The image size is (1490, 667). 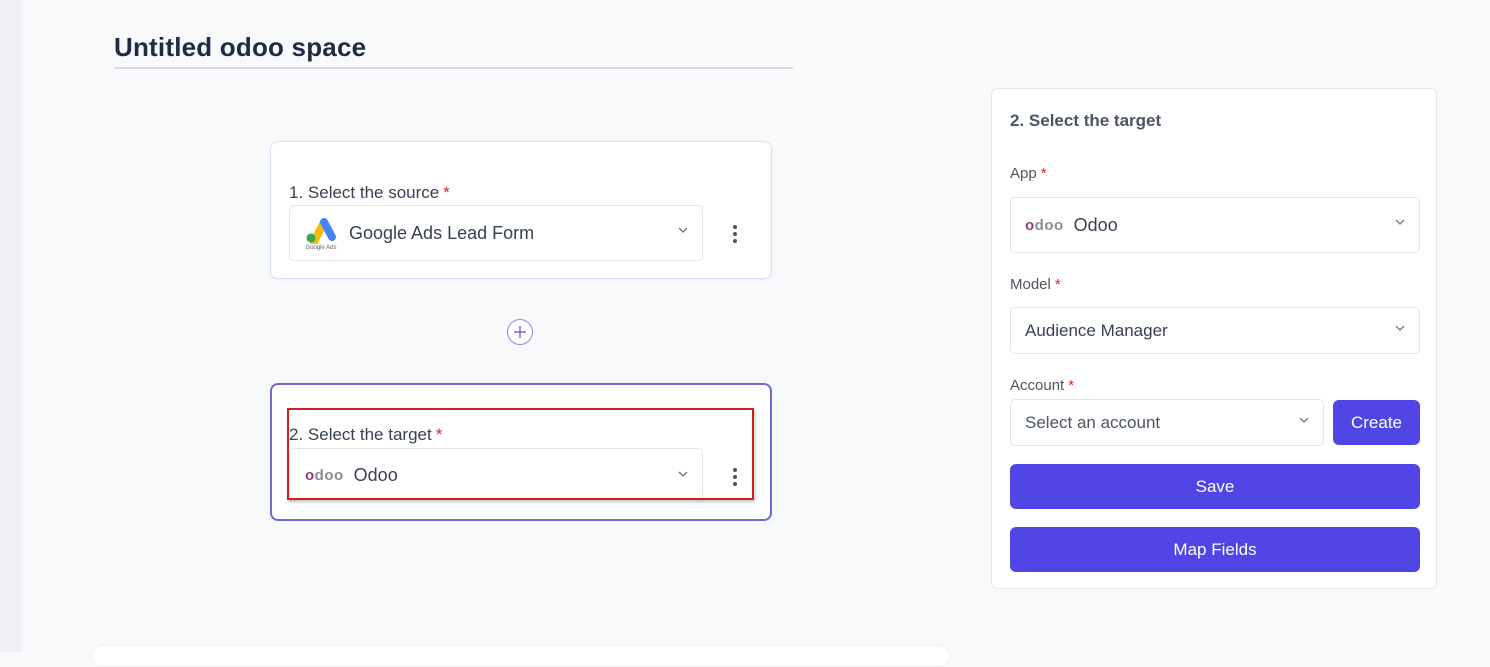 I want to click on bottom-card, so click(x=521, y=656).